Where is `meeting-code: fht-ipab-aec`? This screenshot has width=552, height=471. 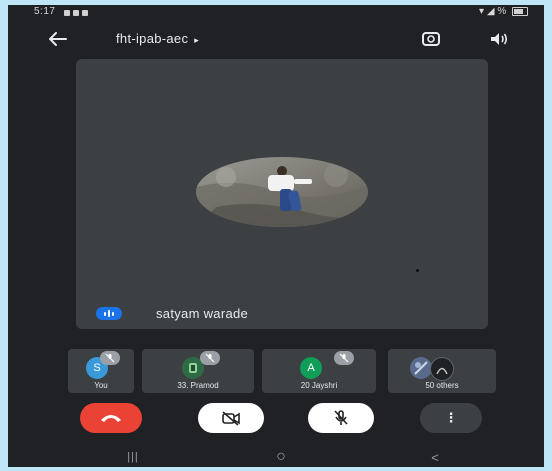
meeting-code: fht-ipab-aec is located at coordinates (152, 38).